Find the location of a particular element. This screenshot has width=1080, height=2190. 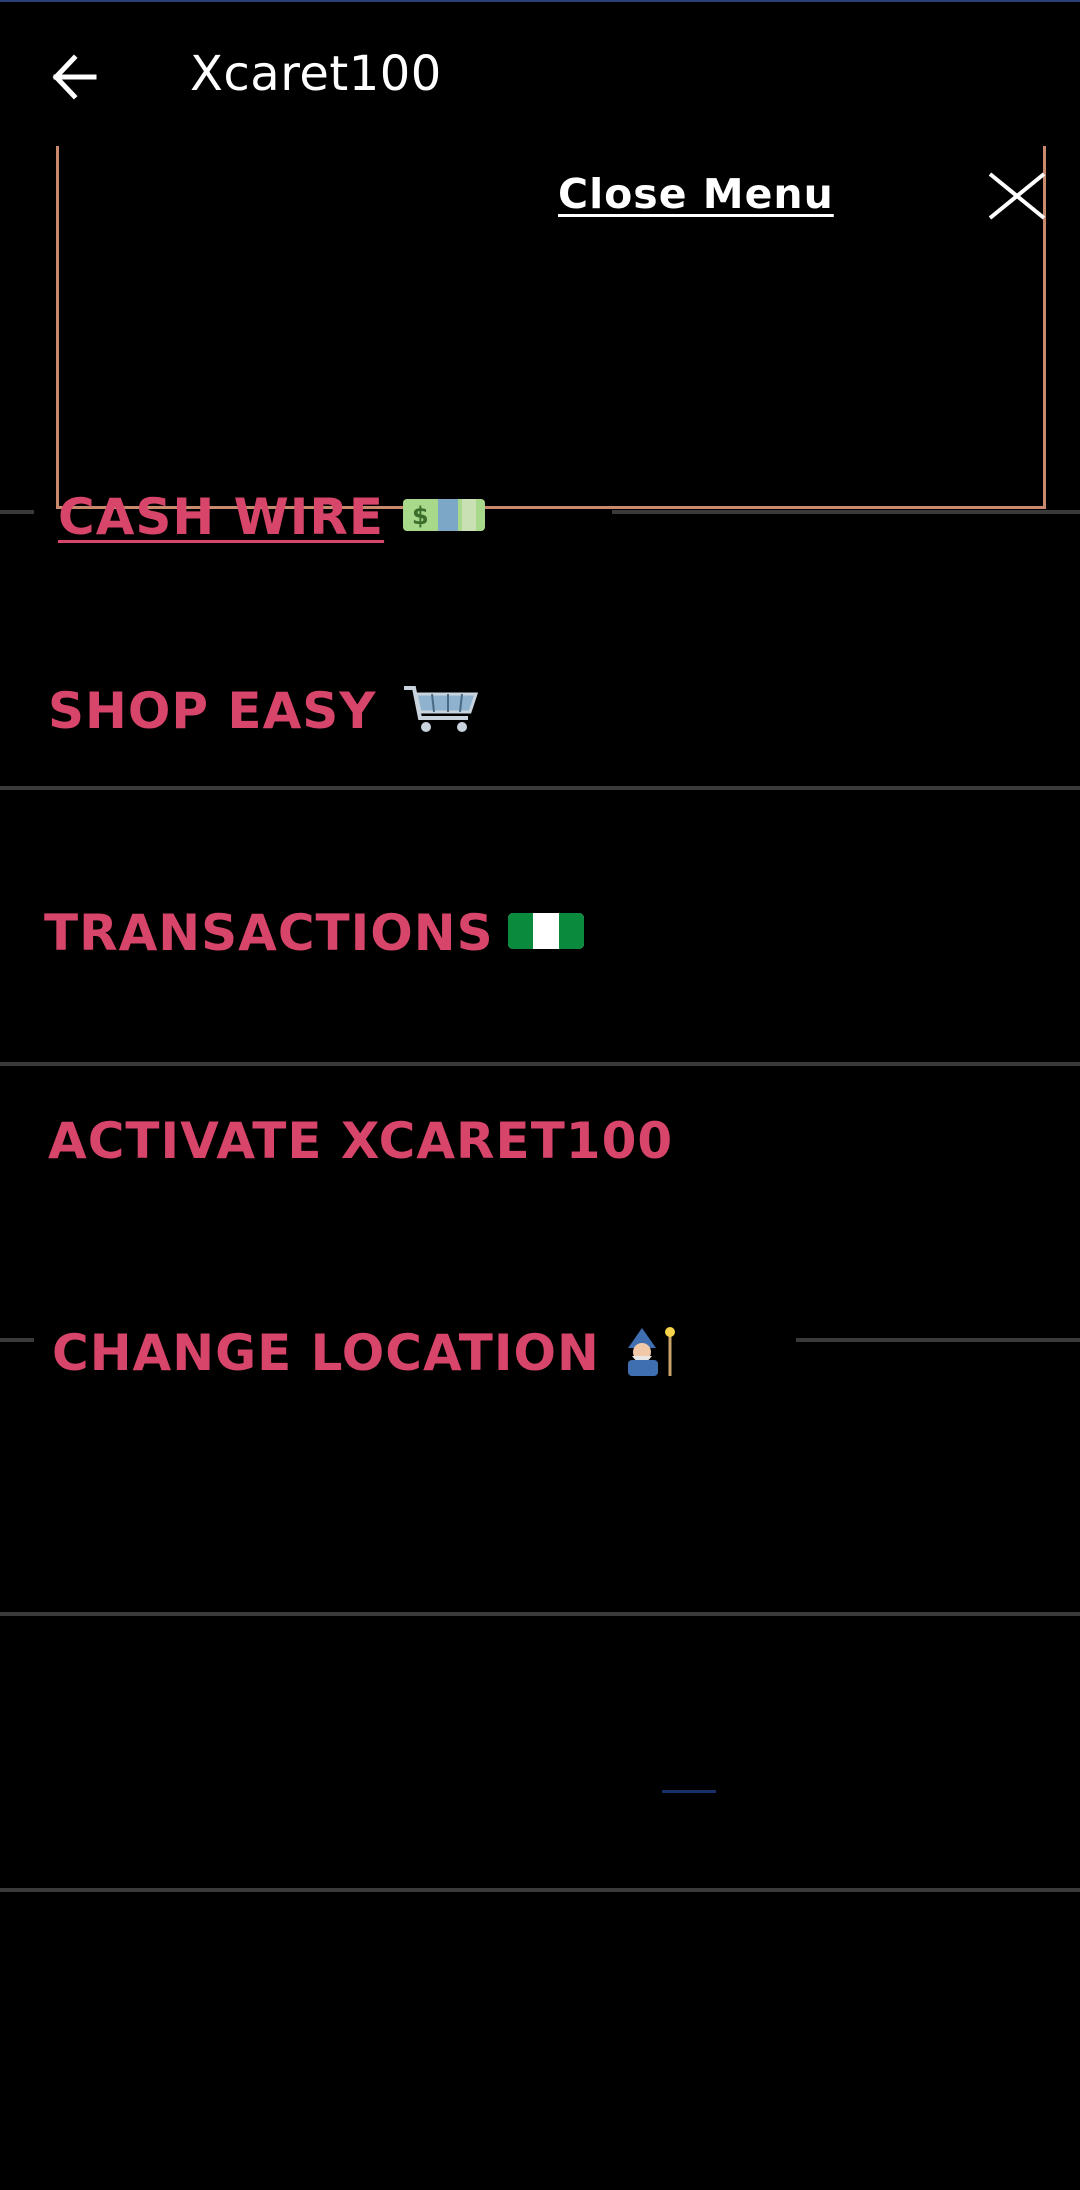

arrow-left-icon is located at coordinates (74, 77).